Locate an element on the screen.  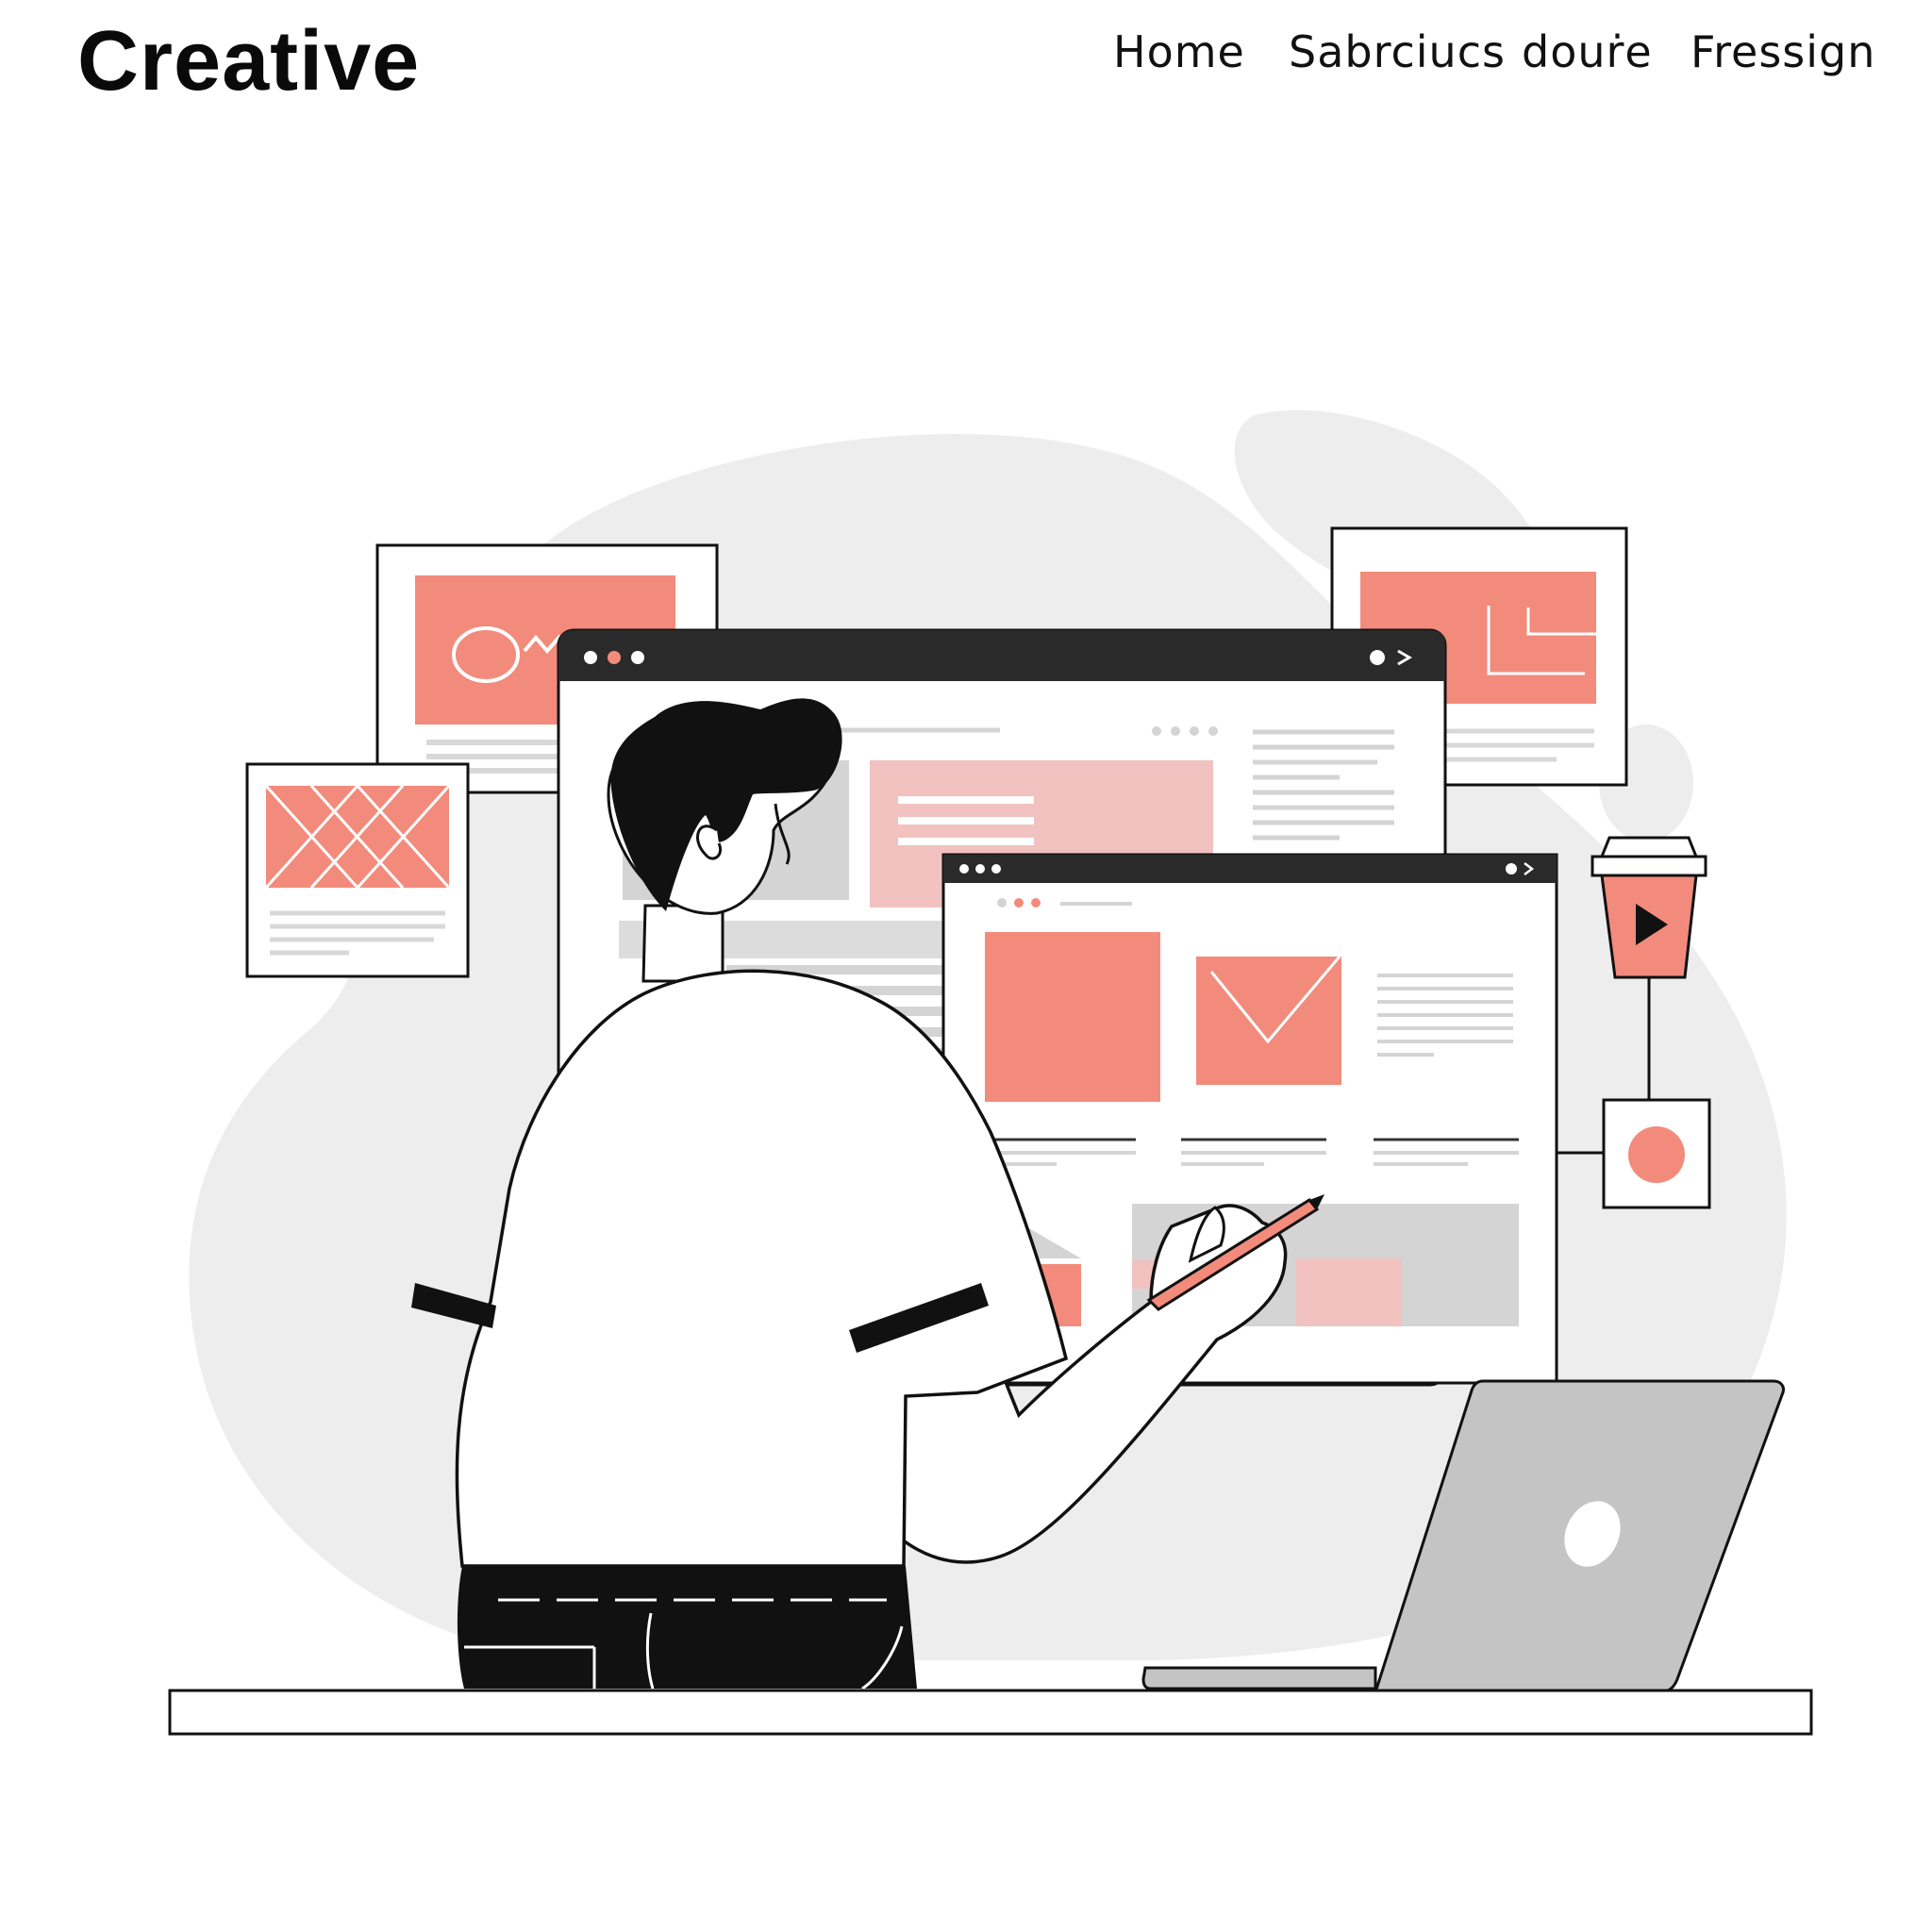
record-card is located at coordinates (1657, 1153).